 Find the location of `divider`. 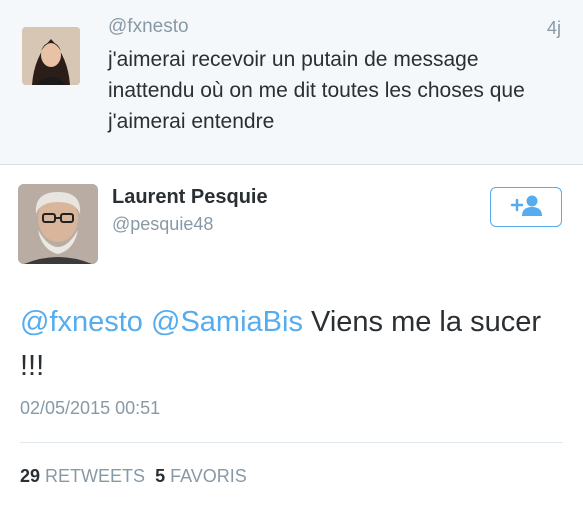

divider is located at coordinates (291, 442).